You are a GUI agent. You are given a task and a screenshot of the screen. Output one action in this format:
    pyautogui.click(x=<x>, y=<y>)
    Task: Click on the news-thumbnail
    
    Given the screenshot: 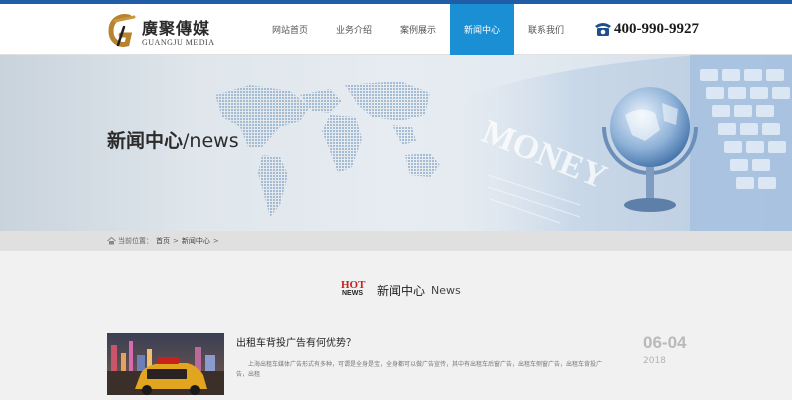 What is the action you would take?
    pyautogui.click(x=165, y=364)
    